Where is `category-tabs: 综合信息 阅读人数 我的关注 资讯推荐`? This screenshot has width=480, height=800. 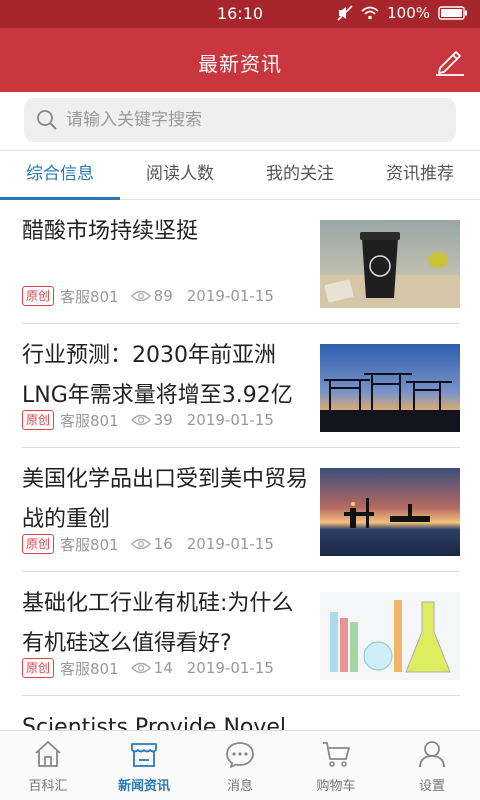
category-tabs: 综合信息 阅读人数 我的关注 资讯推荐 is located at coordinates (240, 175).